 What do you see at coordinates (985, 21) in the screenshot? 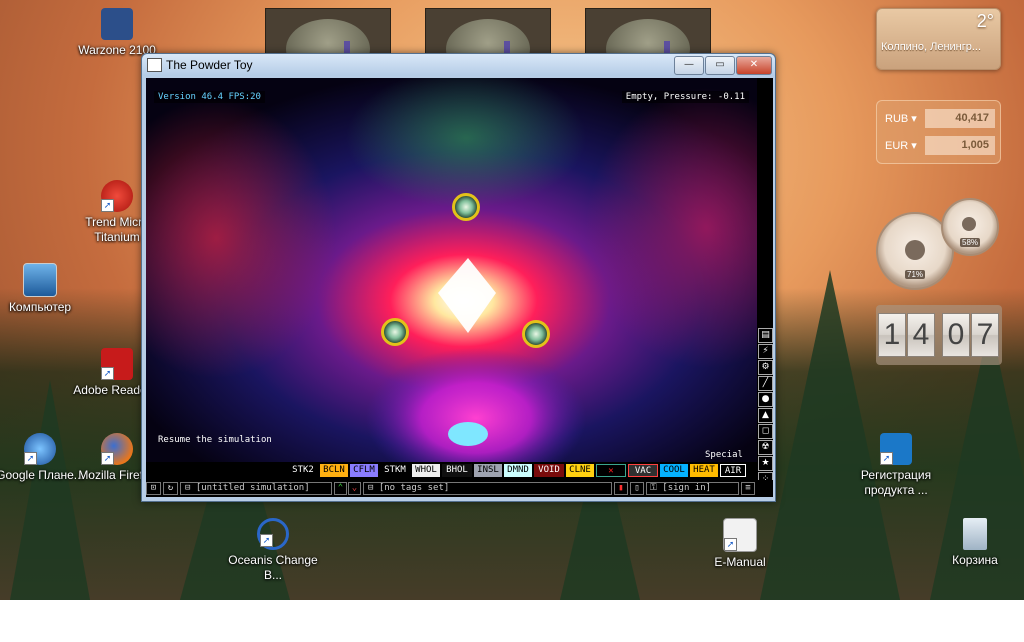
I see `weather-temperature: 2°` at bounding box center [985, 21].